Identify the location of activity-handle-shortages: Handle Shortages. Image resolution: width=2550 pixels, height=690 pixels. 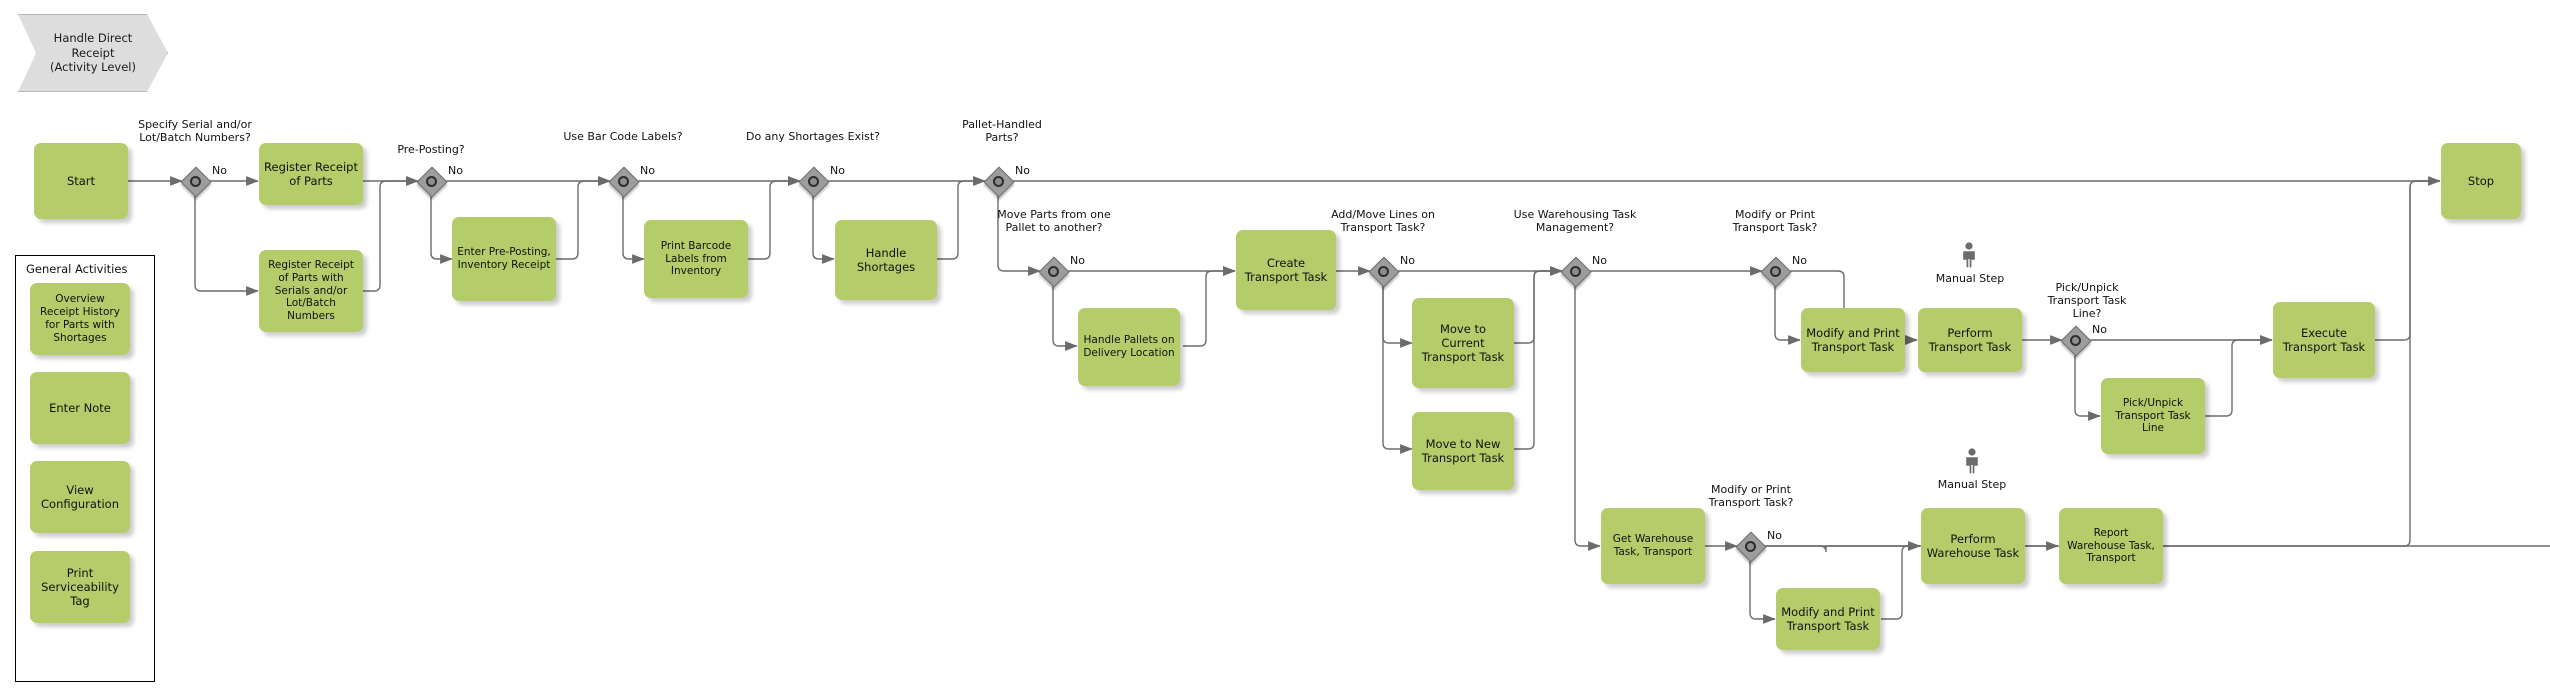
(886, 260).